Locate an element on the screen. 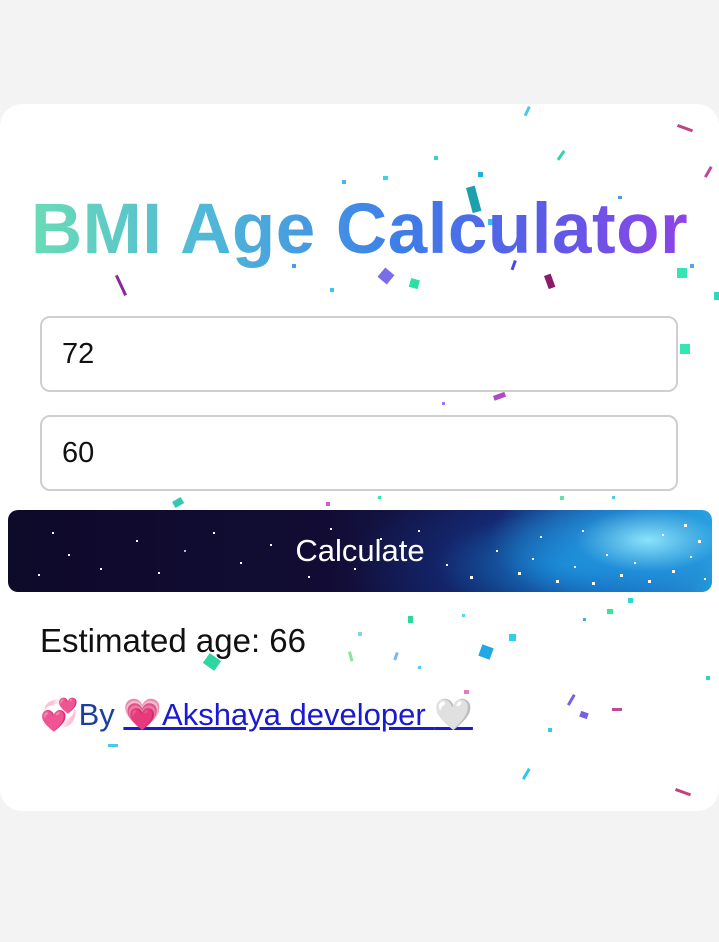  growing-heart-icon: 💗 is located at coordinates (143, 715).